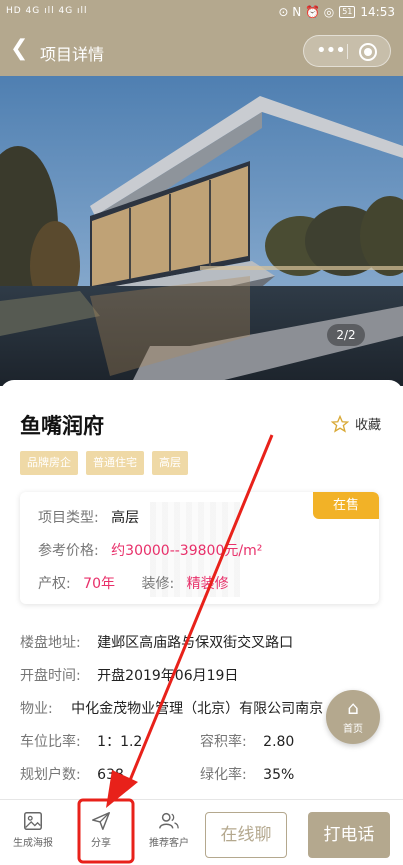 The width and height of the screenshot is (403, 865). Describe the element at coordinates (110, 775) in the screenshot. I see `households-value: 638` at that location.